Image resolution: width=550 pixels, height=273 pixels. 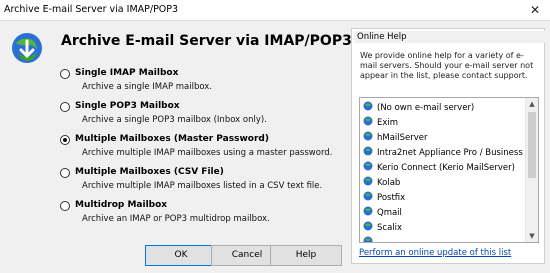 What do you see at coordinates (147, 87) in the screenshot?
I see `option-description: Archive a single IMAP mailbox.` at bounding box center [147, 87].